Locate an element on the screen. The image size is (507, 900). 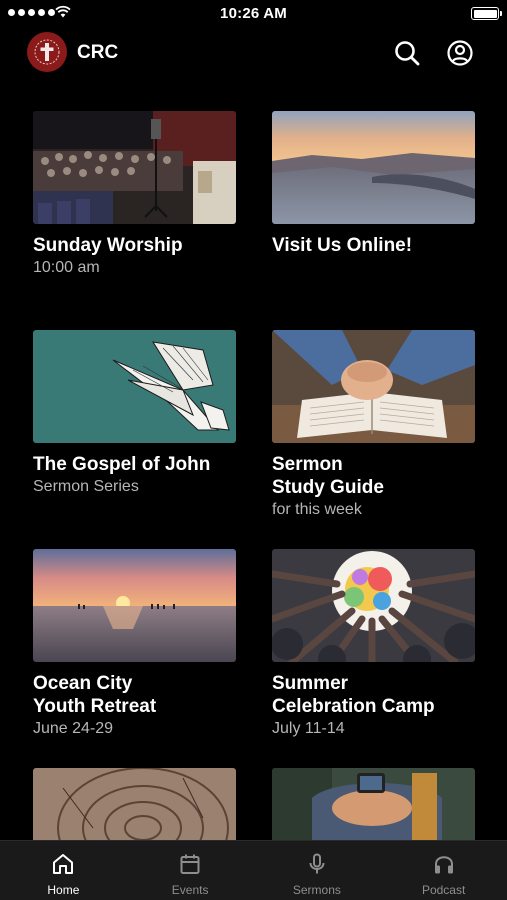
card-ocean-city-youth-retreat: Ocean City Youth Retreat June 24-29 is located at coordinates (134, 644).